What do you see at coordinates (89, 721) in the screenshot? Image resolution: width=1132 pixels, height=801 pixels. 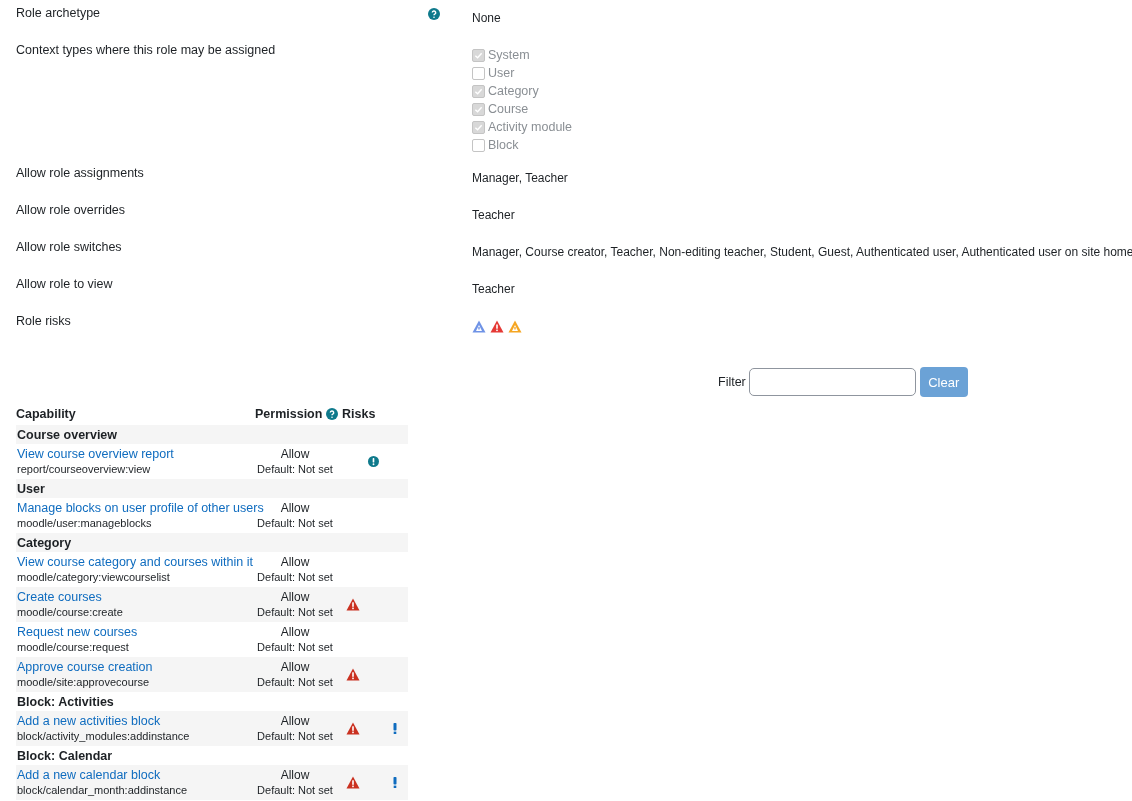 I see `capability-link: Add a new activities block` at bounding box center [89, 721].